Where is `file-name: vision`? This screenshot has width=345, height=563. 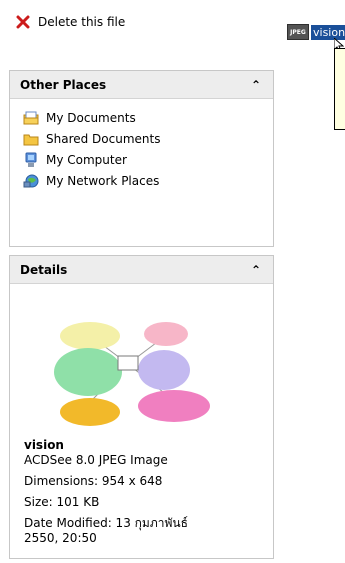
file-name: vision is located at coordinates (44, 445).